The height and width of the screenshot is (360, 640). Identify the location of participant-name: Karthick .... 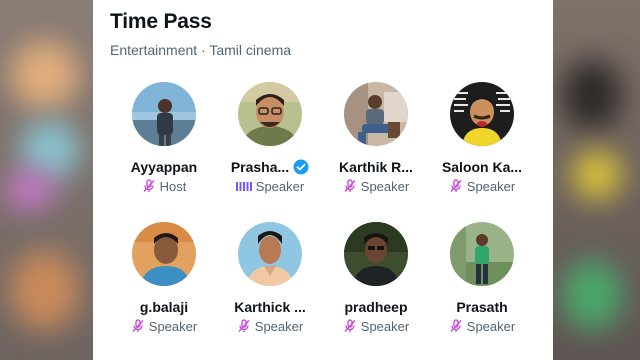
(270, 307).